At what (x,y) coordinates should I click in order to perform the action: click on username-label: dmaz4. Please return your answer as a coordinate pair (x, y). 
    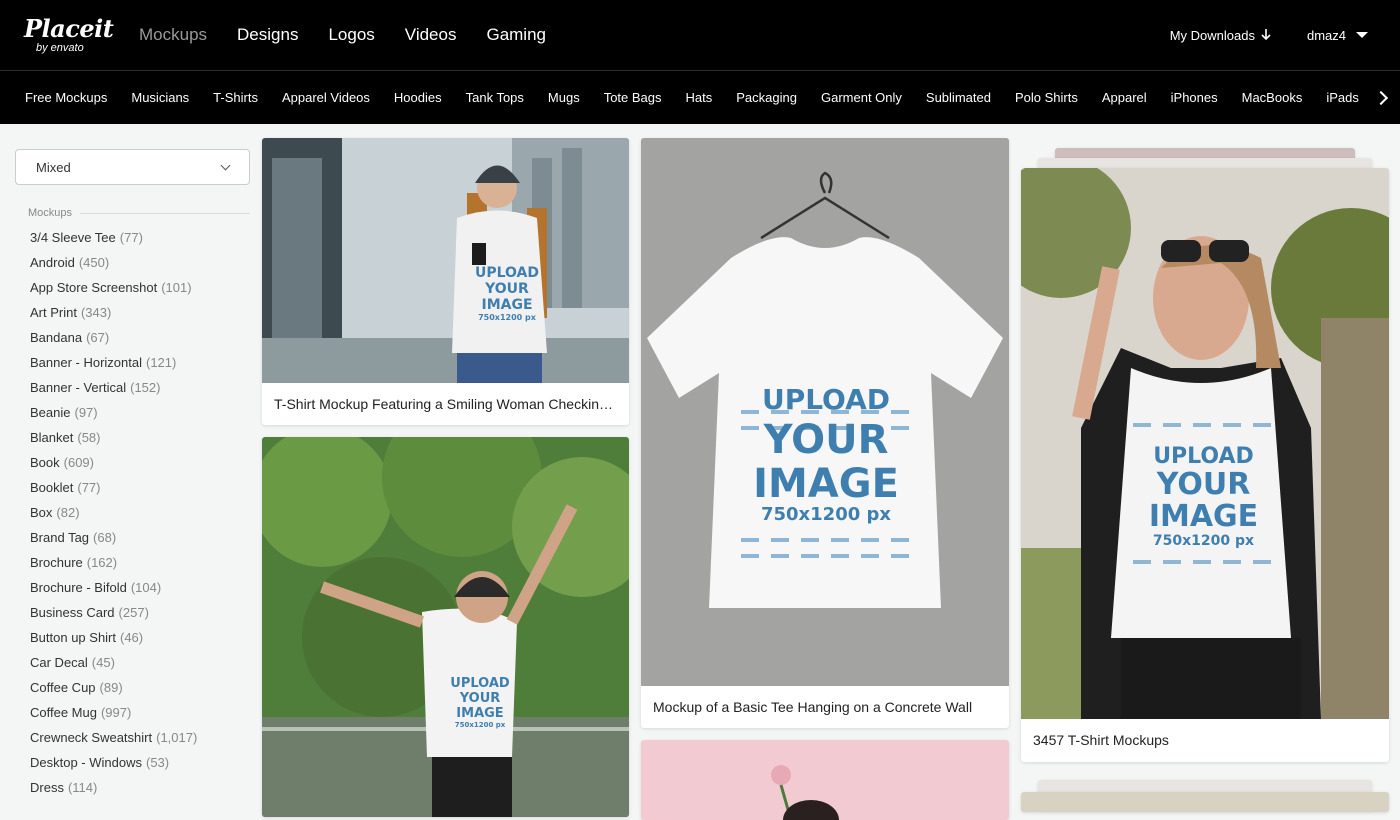
    Looking at the image, I should click on (1326, 35).